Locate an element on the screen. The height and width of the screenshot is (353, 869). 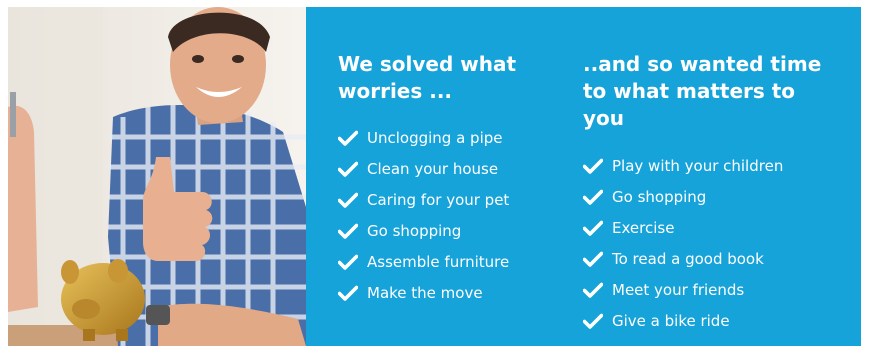
list-item: Clean your house is located at coordinates (453, 168).